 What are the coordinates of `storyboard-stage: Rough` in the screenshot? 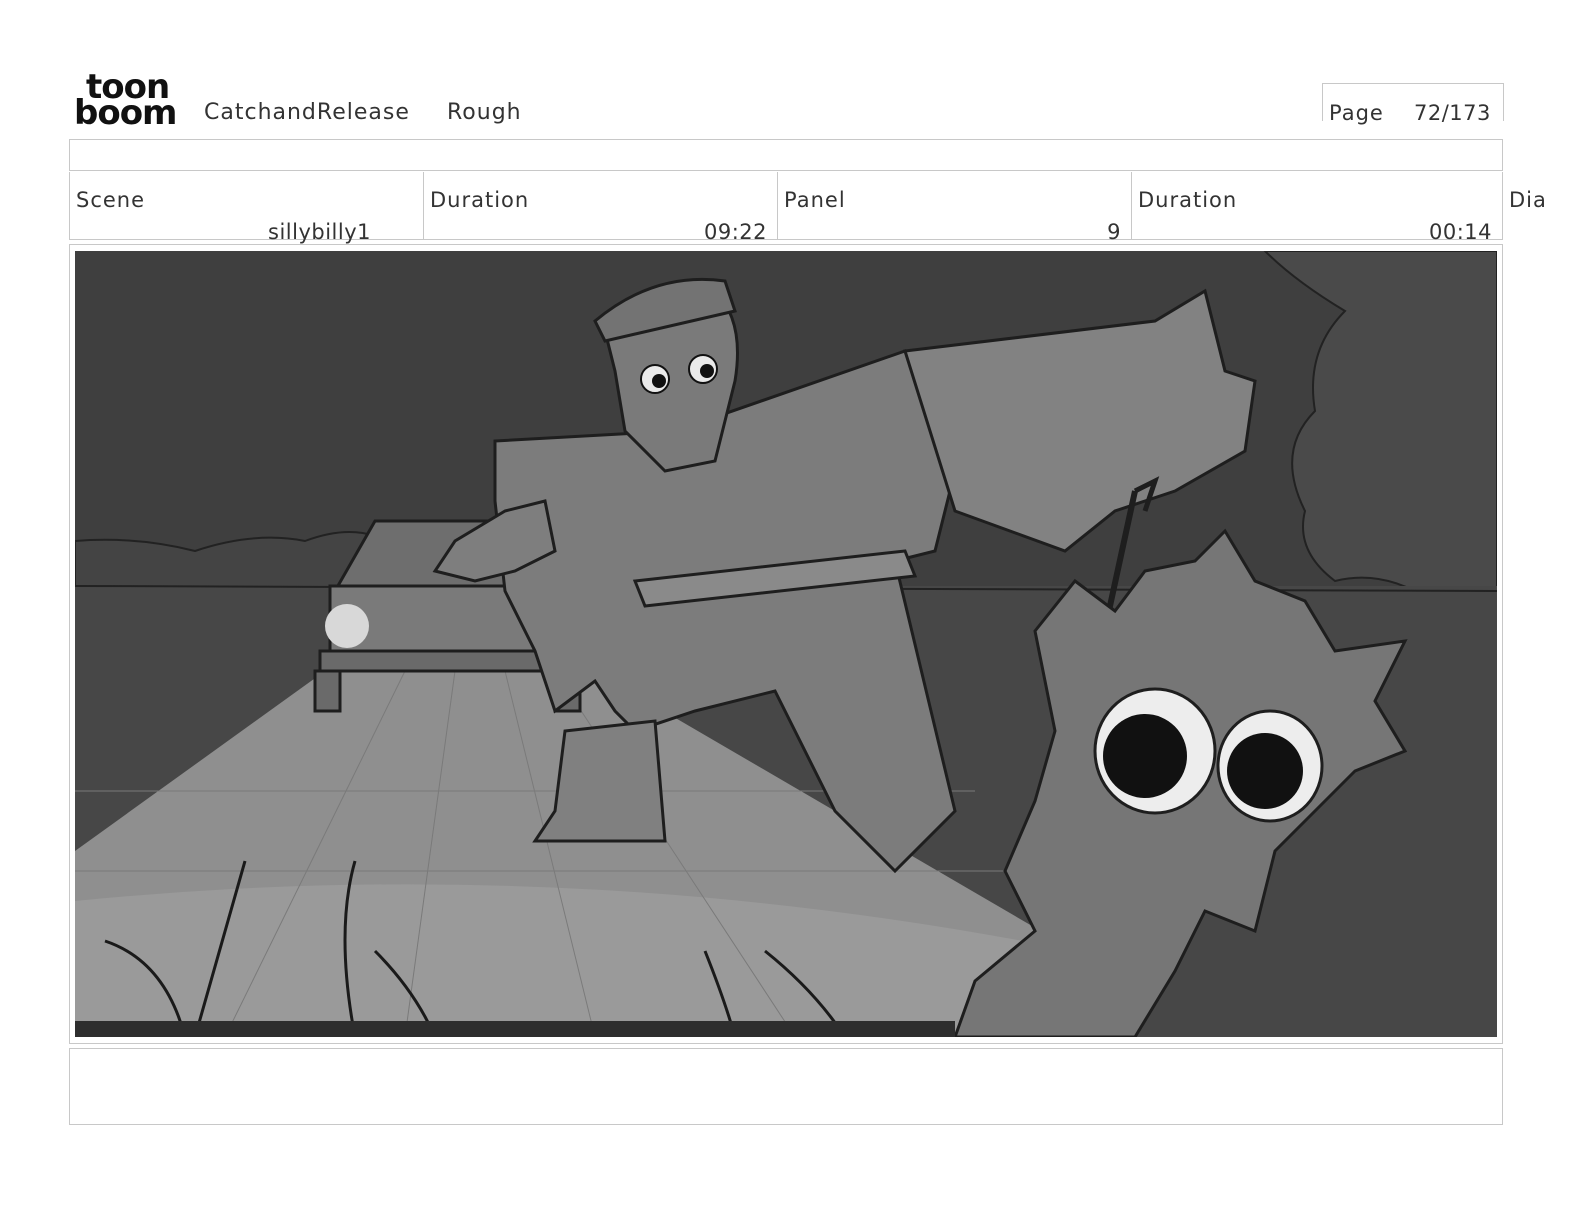 It's located at (484, 112).